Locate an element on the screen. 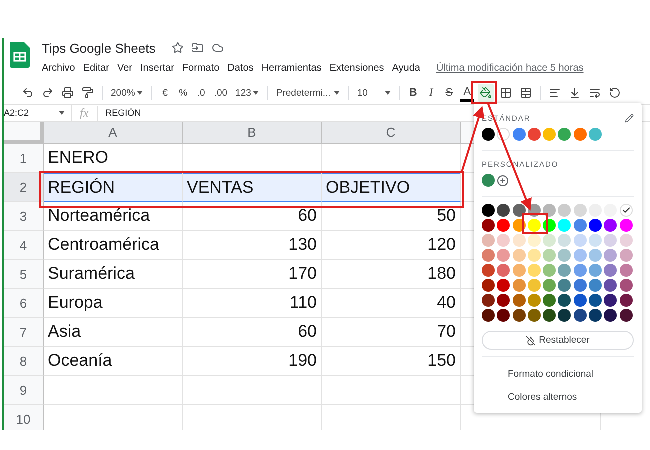 Image resolution: width=650 pixels, height=450 pixels. bold-button: B is located at coordinates (413, 93).